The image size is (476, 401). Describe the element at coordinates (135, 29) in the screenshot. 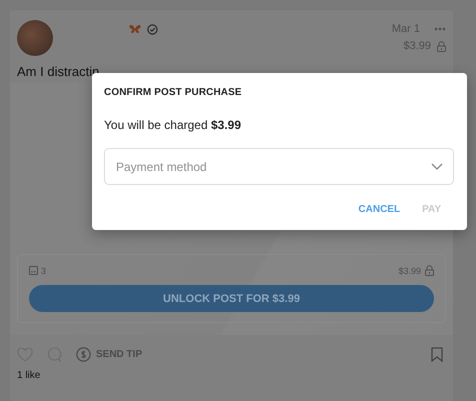

I see `butterfly-icon` at that location.